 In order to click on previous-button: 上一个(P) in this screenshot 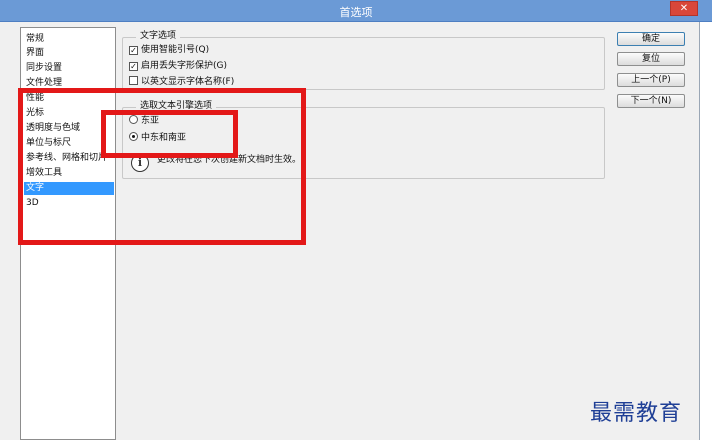, I will do `click(651, 80)`.